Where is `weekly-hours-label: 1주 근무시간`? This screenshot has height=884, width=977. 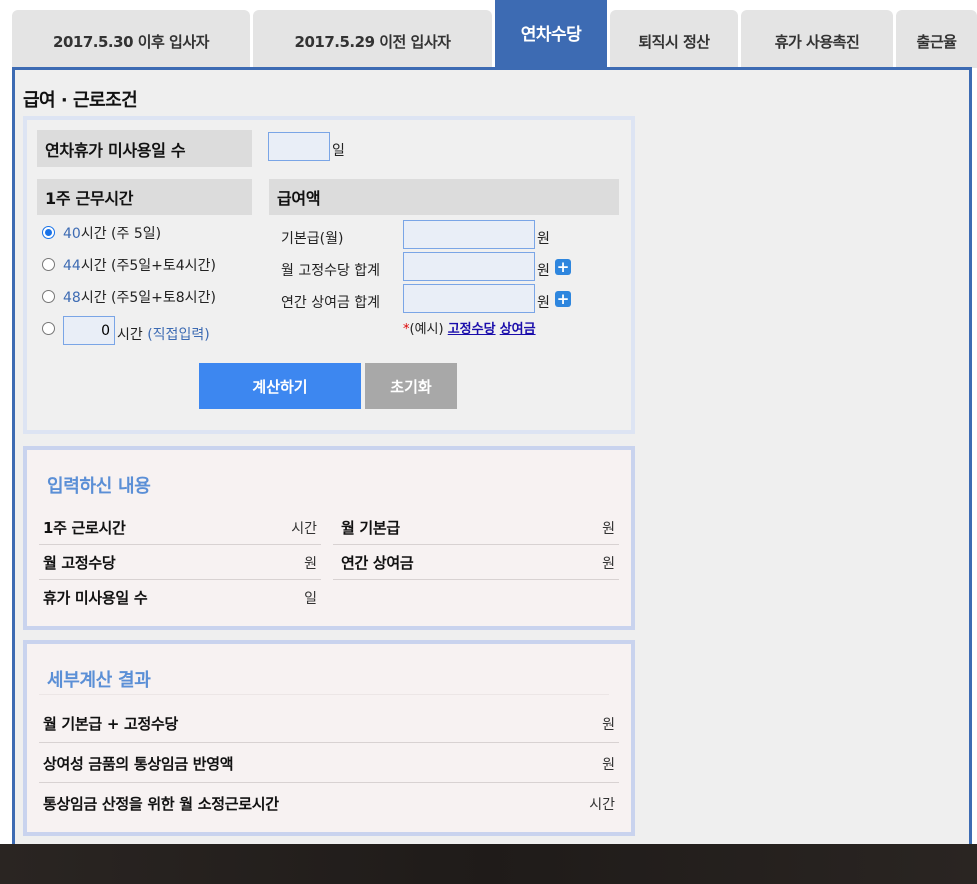 weekly-hours-label: 1주 근무시간 is located at coordinates (144, 197).